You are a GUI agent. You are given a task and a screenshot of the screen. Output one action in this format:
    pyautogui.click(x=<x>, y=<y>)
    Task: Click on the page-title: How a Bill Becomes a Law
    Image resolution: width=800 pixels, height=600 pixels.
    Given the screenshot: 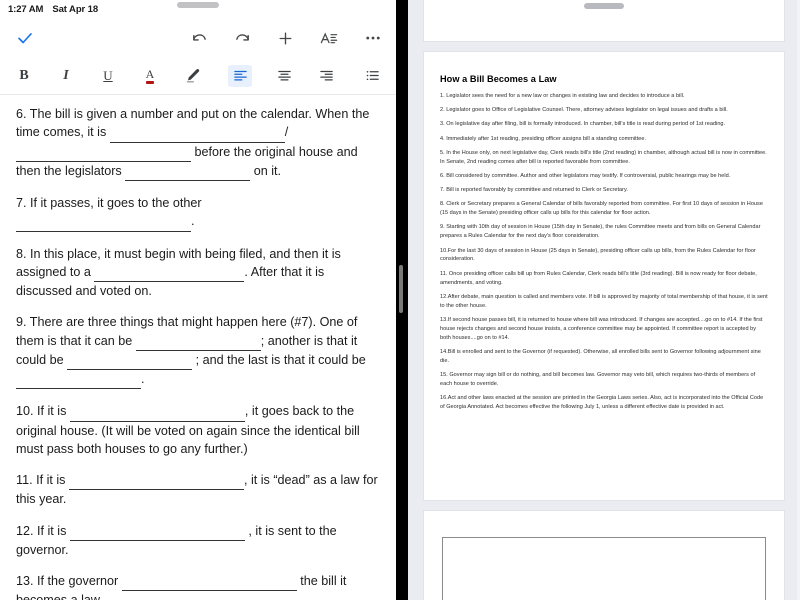 What is the action you would take?
    pyautogui.click(x=498, y=79)
    